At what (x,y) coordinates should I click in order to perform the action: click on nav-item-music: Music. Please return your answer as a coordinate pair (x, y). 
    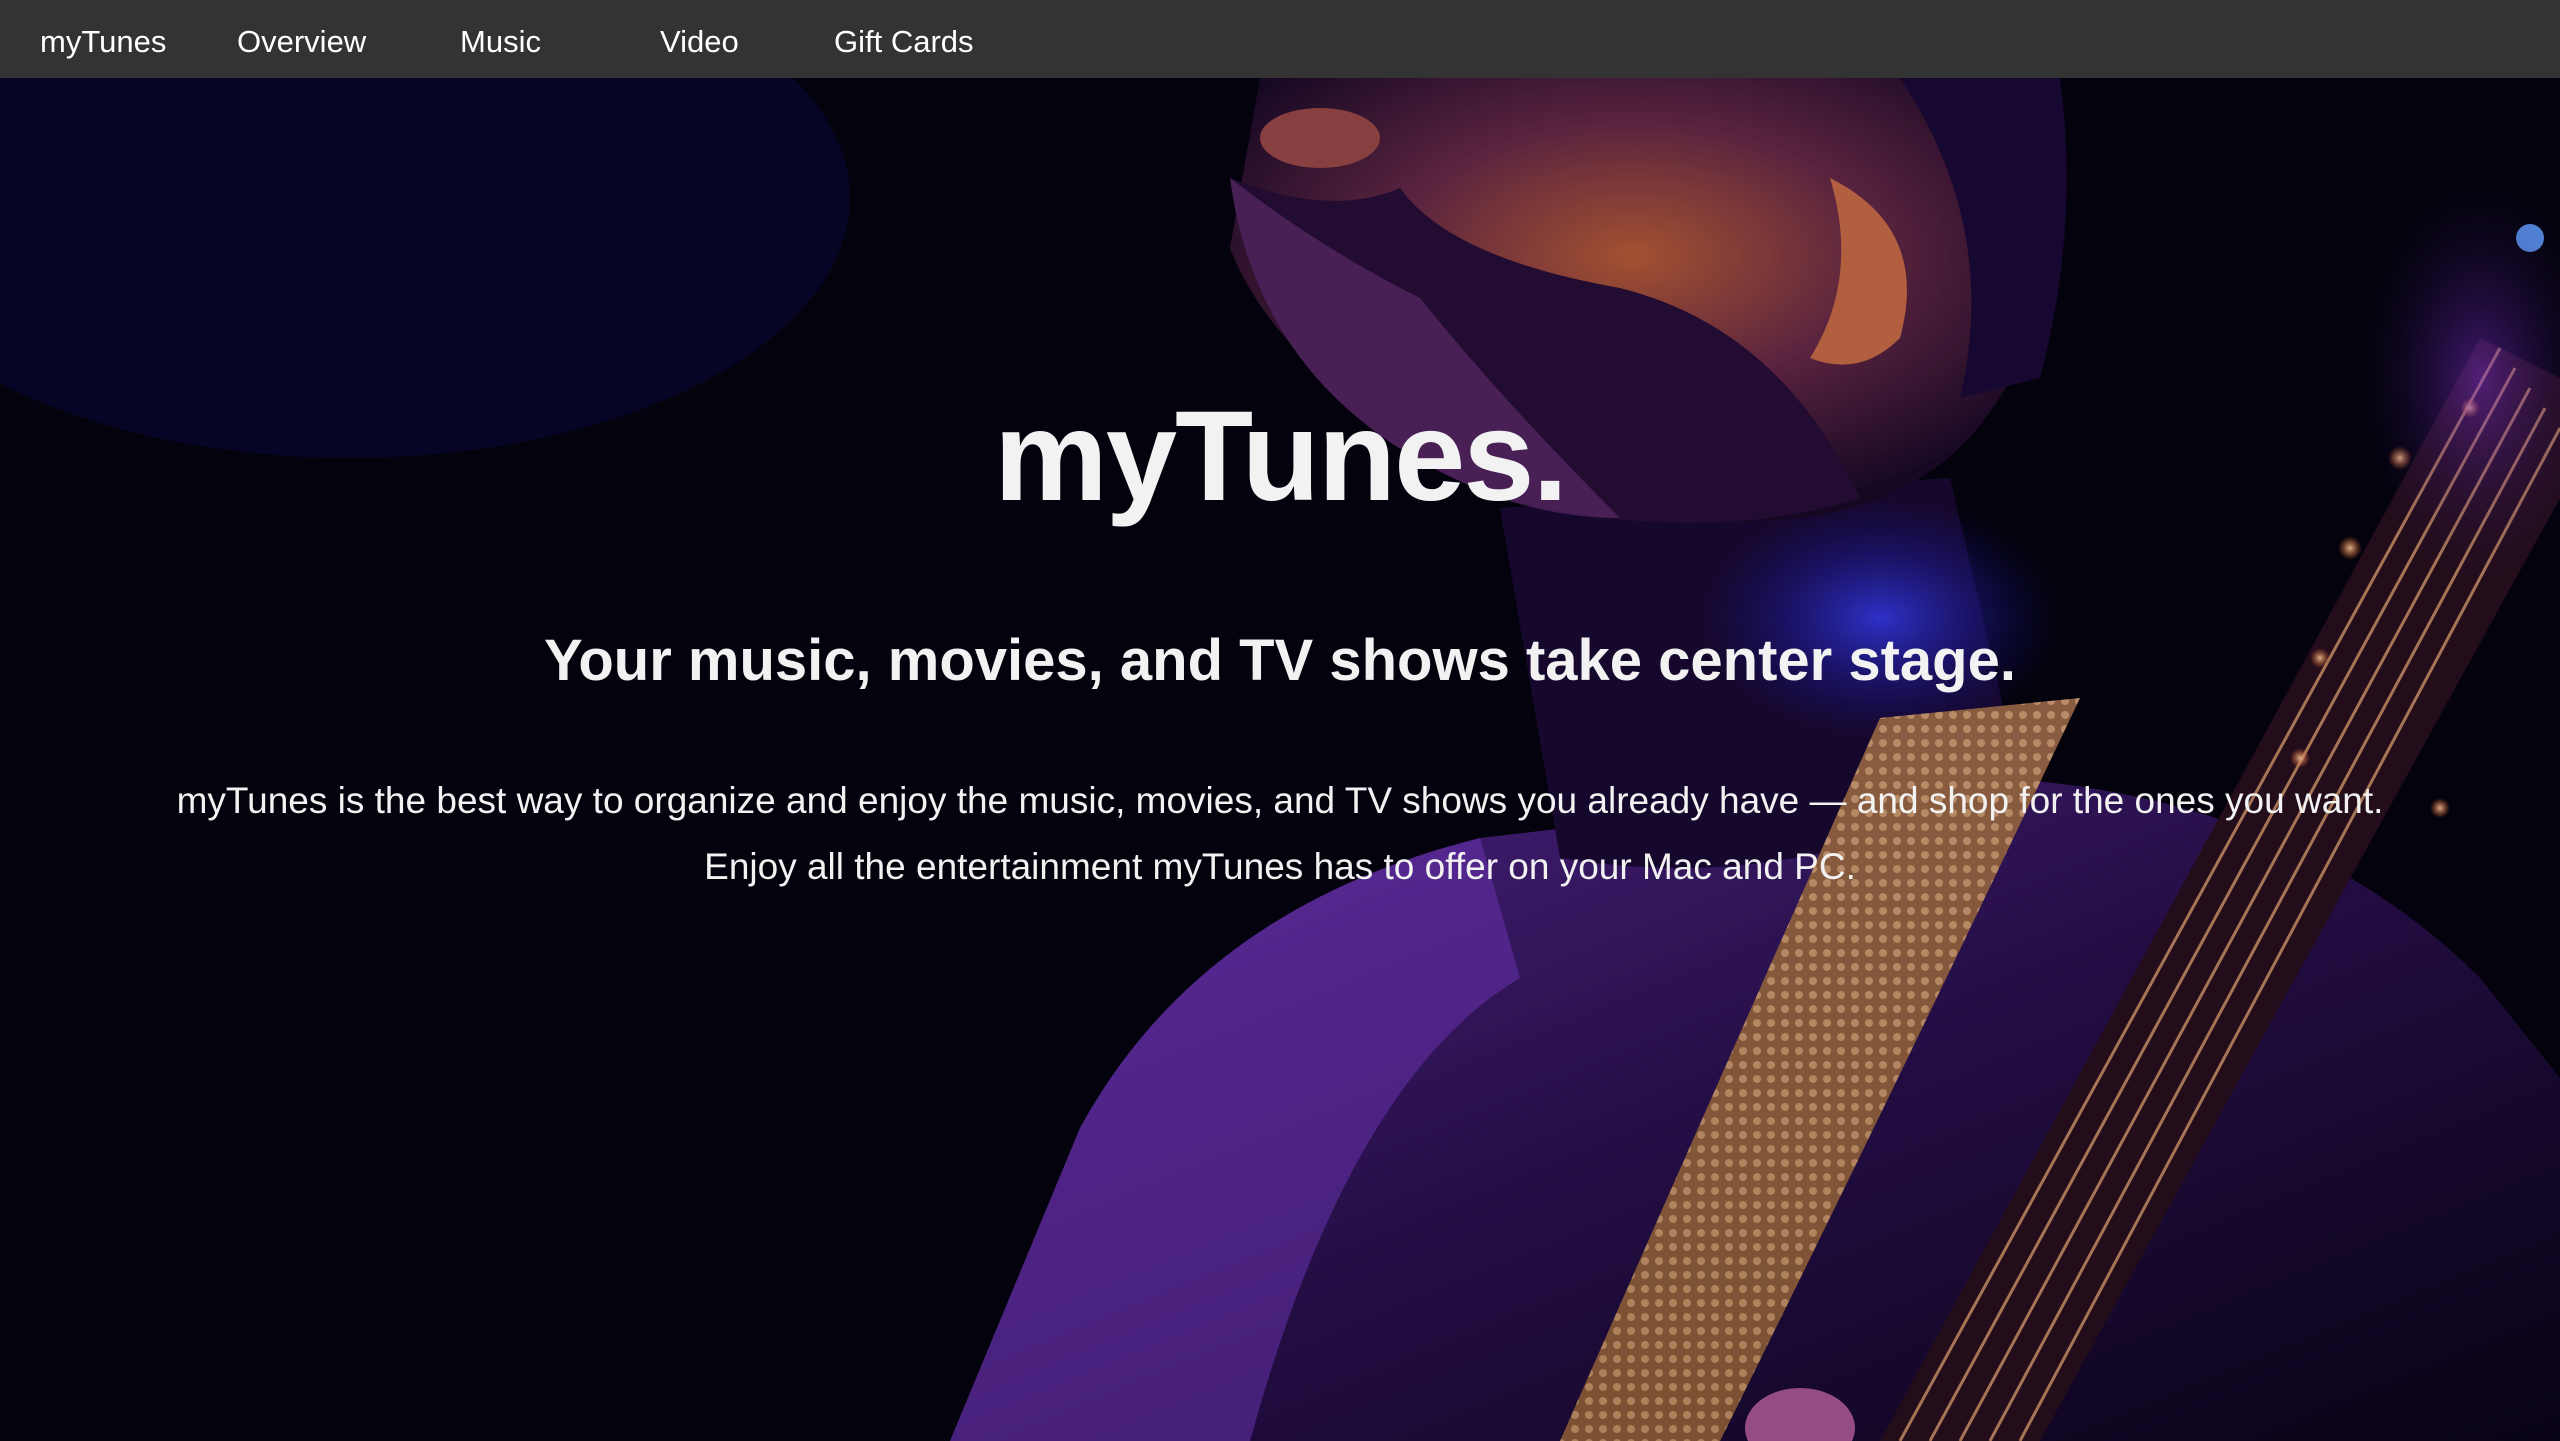
    Looking at the image, I should click on (500, 39).